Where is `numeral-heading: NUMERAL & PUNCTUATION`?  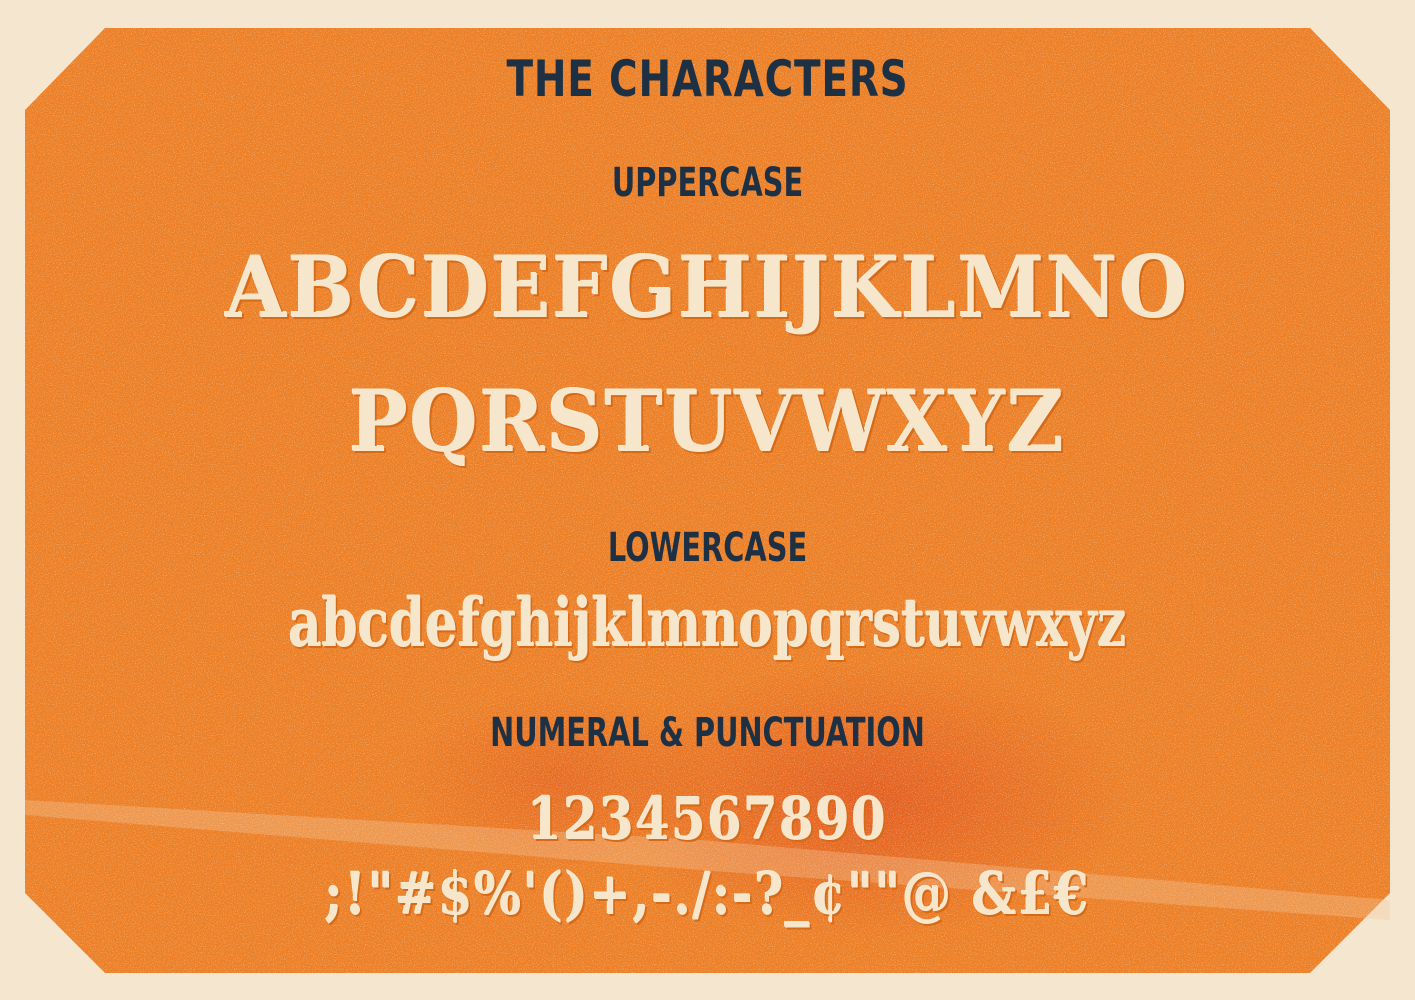 numeral-heading: NUMERAL & PUNCTUATION is located at coordinates (707, 733).